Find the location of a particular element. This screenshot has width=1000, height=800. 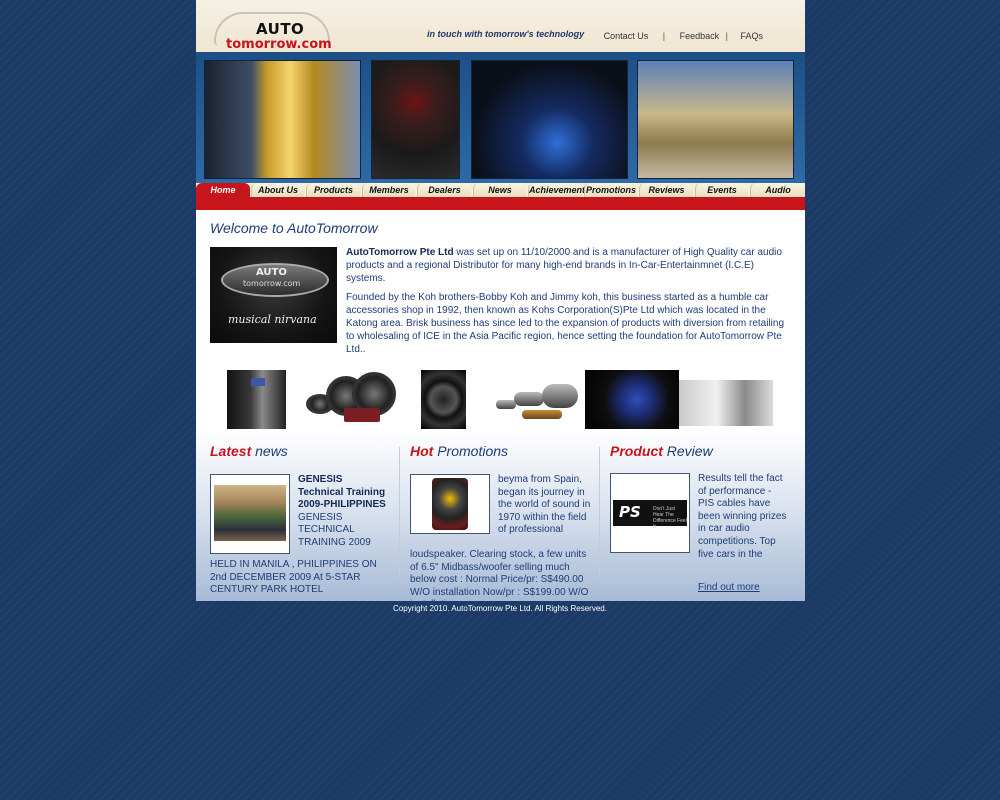

car-interior-trophy-photo is located at coordinates (415, 119).